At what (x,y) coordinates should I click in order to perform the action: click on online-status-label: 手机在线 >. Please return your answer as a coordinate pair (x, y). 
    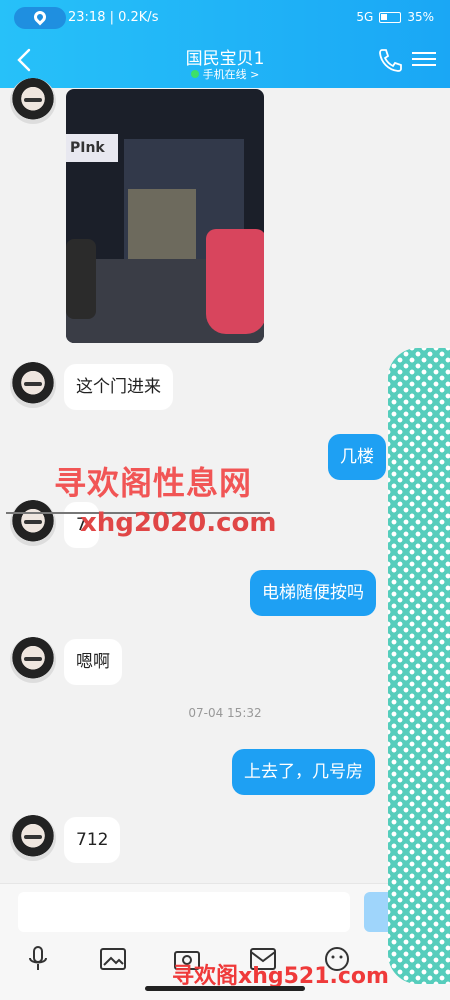
    Looking at the image, I should click on (231, 74).